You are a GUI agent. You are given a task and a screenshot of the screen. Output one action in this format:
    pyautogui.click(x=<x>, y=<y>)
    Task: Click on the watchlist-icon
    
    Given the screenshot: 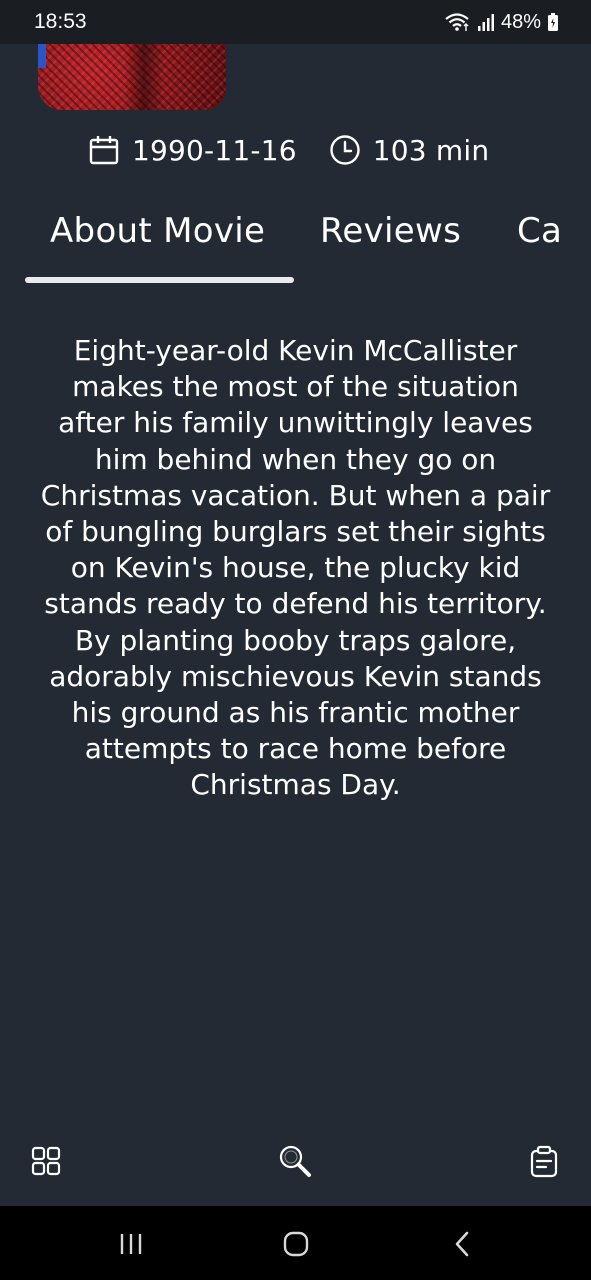 What is the action you would take?
    pyautogui.click(x=544, y=1162)
    